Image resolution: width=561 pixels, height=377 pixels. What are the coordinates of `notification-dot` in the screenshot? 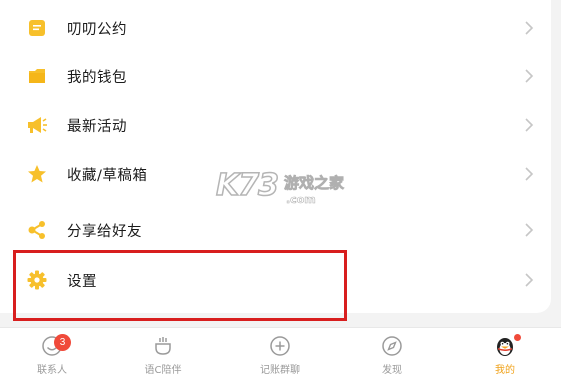 It's located at (517, 337).